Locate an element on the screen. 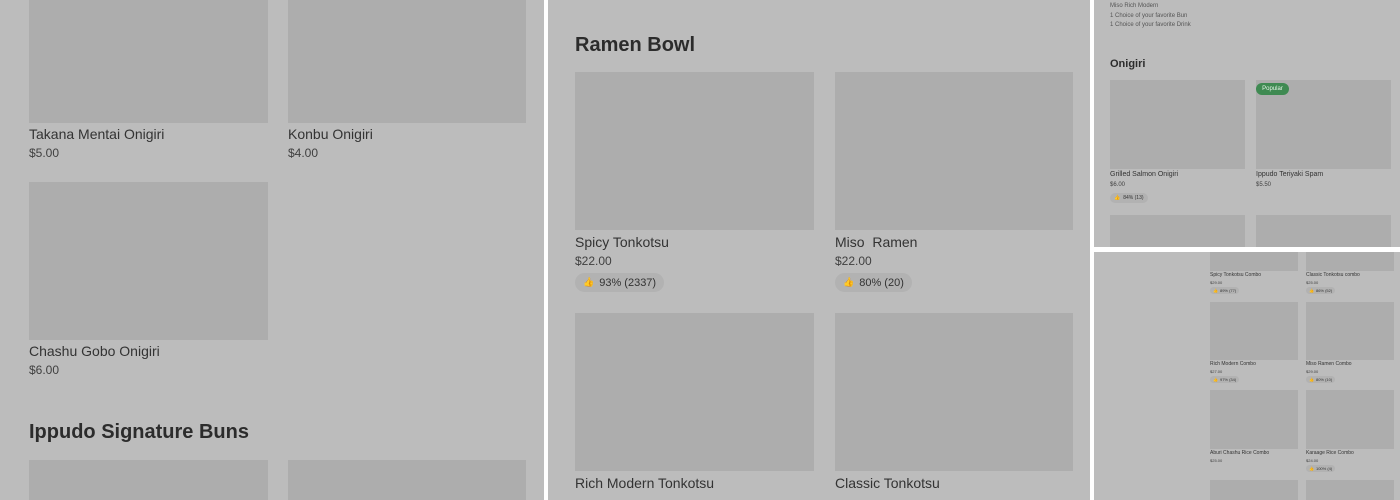 This screenshot has height=500, width=1400. item-name: Ippudo Teriyaki Spam is located at coordinates (1289, 174).